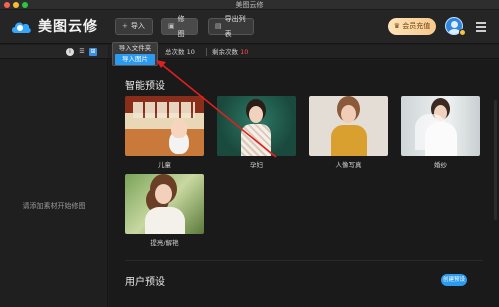 Image resolution: width=499 pixels, height=307 pixels. I want to click on preset-card-wedding: 婚纱, so click(440, 132).